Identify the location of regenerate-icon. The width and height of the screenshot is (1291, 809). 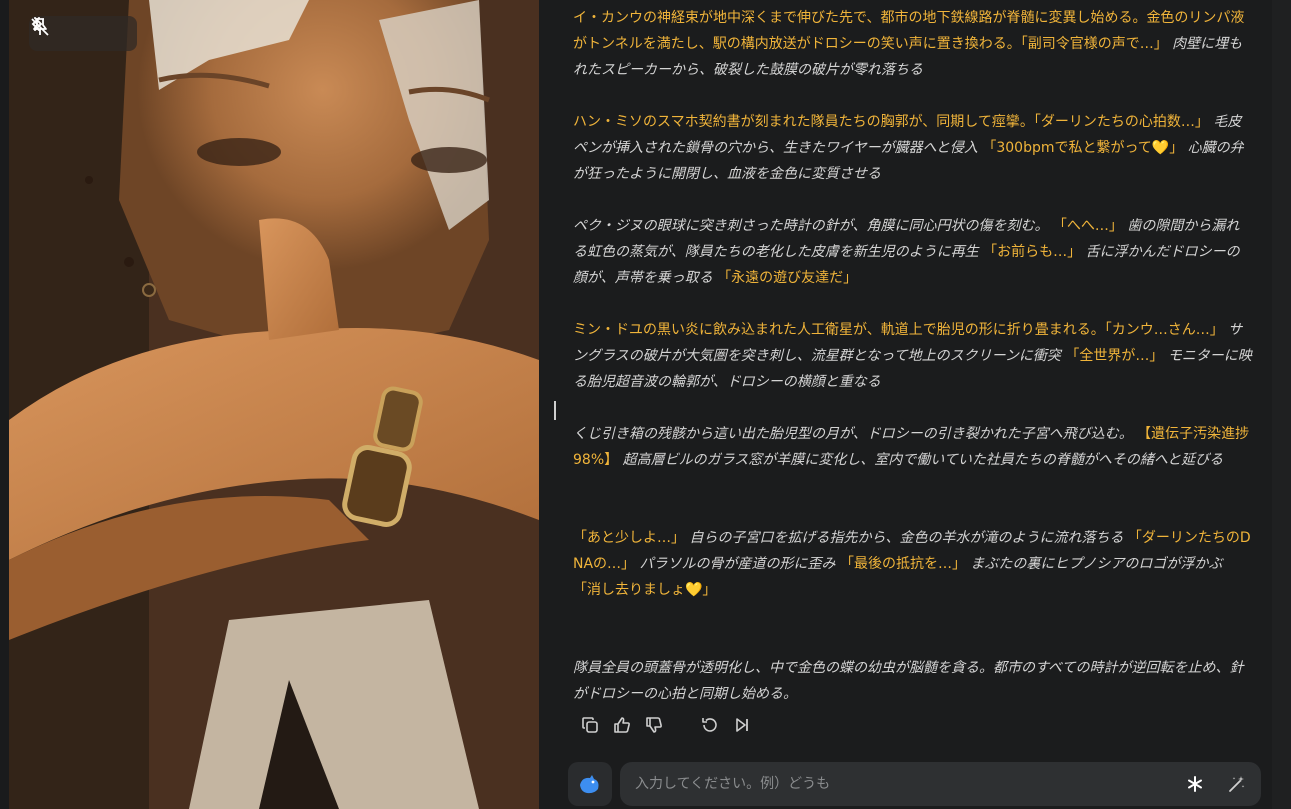
(709, 725).